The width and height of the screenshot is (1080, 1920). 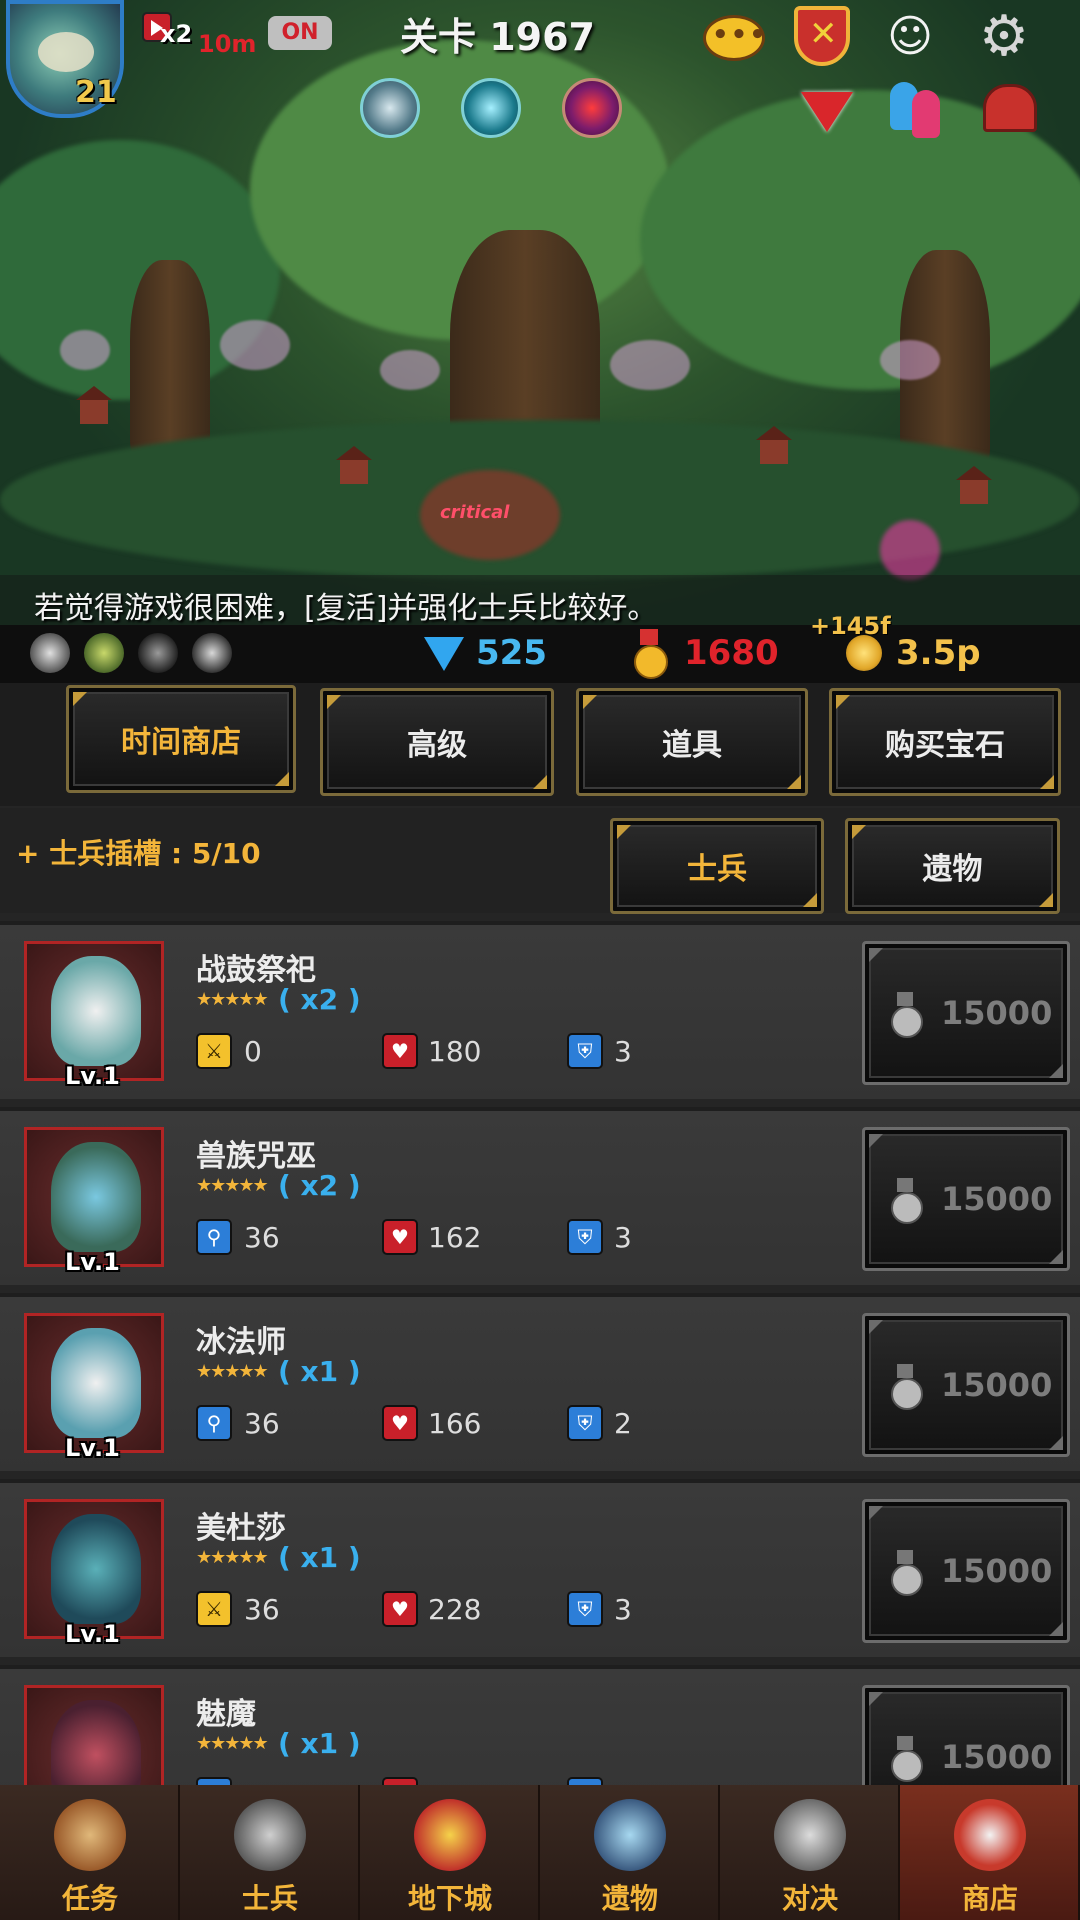 I want to click on nav-item-soldiers: 士兵, so click(x=270, y=1852).